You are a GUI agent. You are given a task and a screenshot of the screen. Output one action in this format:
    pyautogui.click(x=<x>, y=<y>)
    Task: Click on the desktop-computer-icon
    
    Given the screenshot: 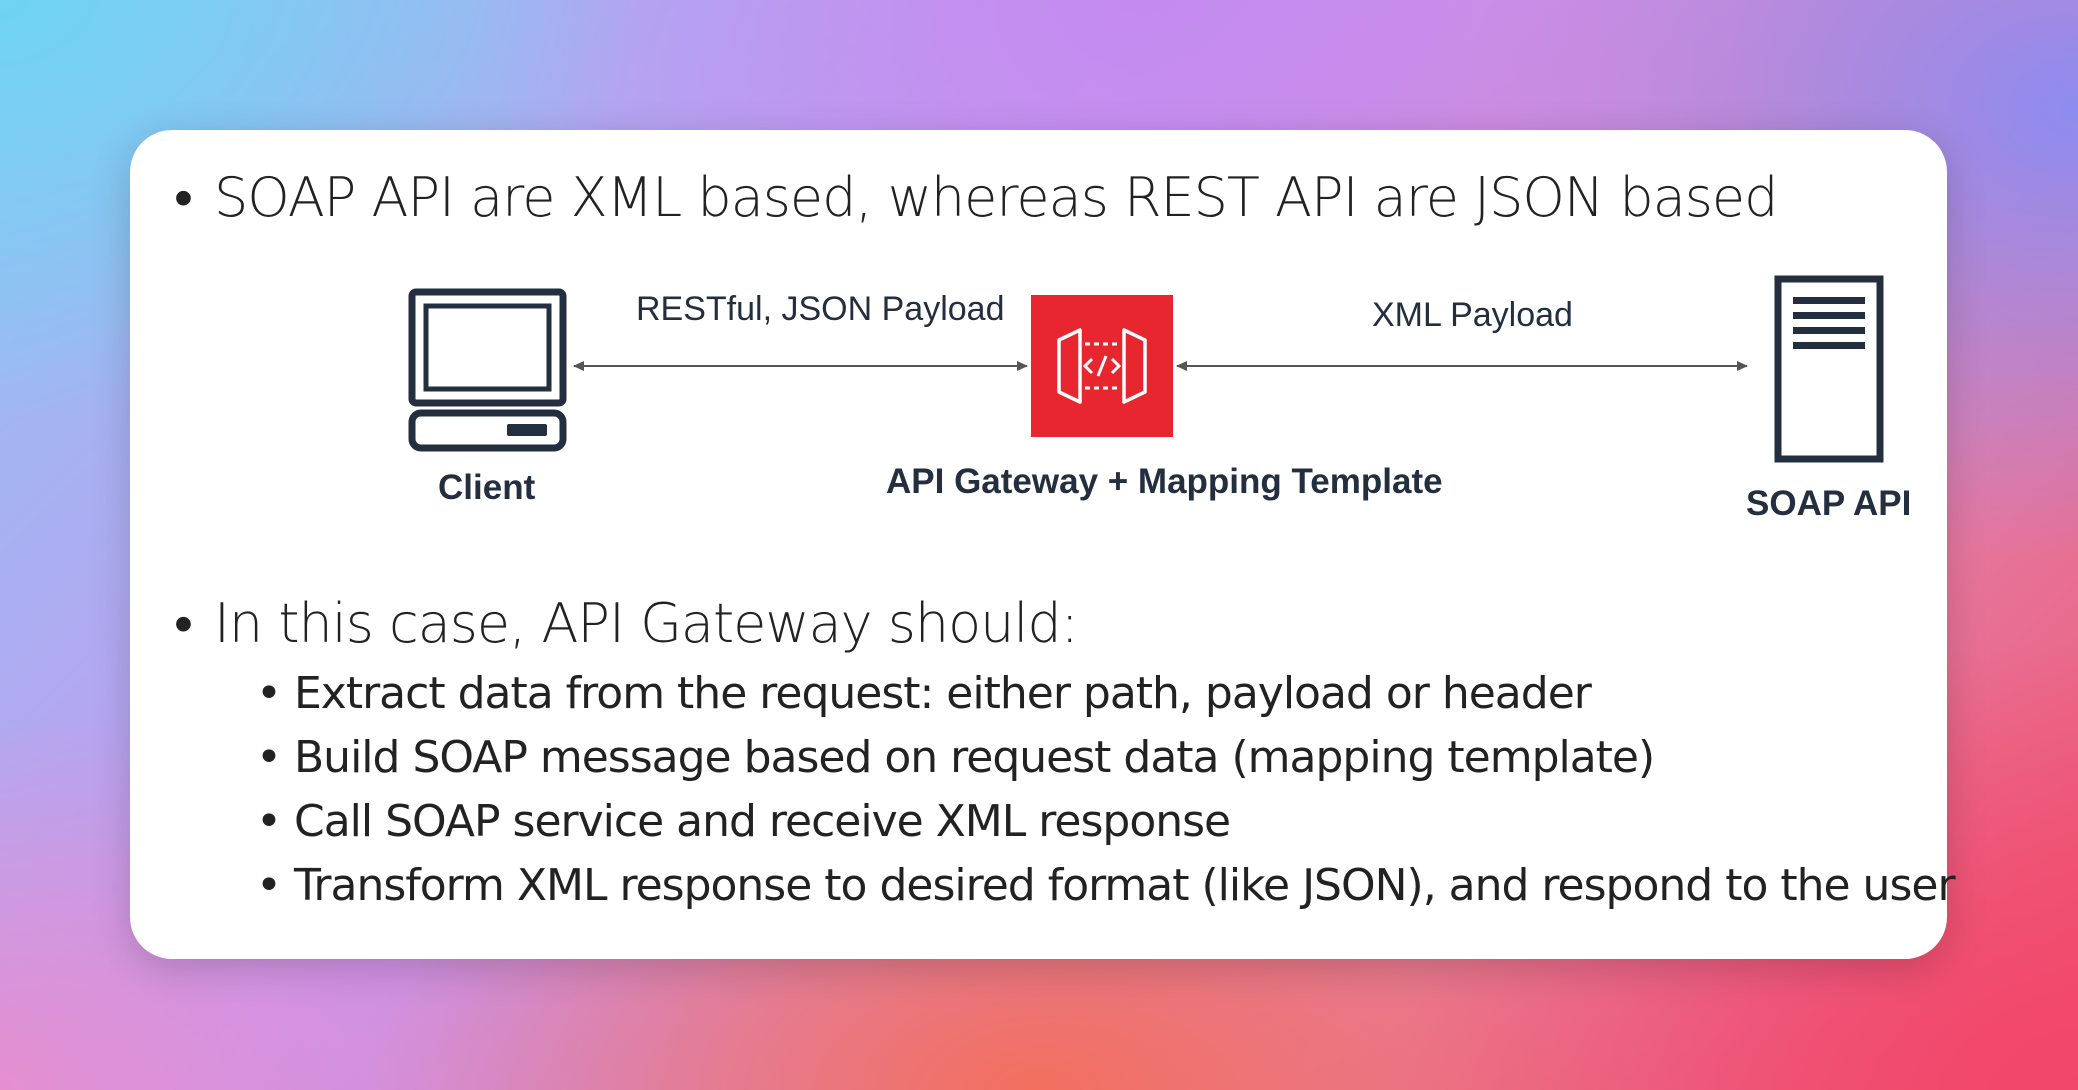 What is the action you would take?
    pyautogui.click(x=487, y=370)
    